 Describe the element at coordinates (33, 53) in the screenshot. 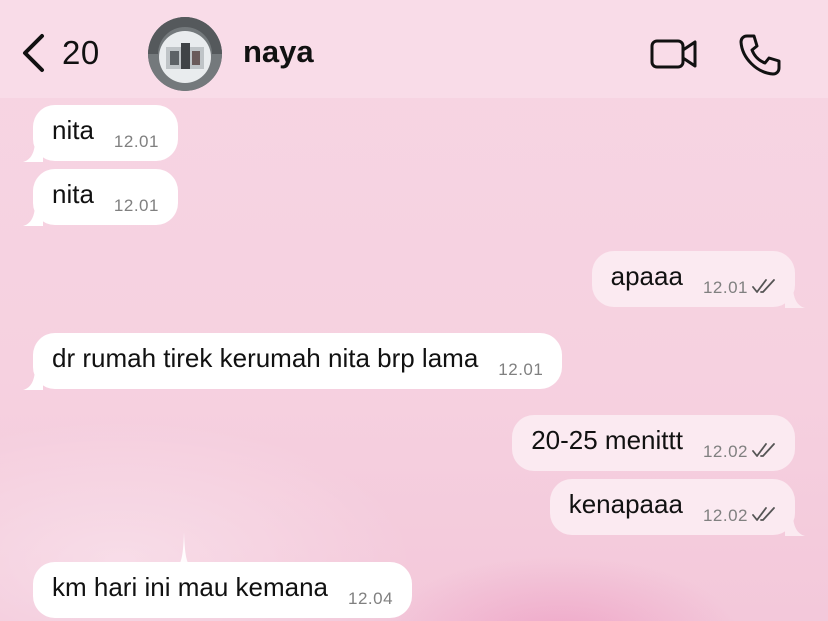

I see `chevron-left-icon` at that location.